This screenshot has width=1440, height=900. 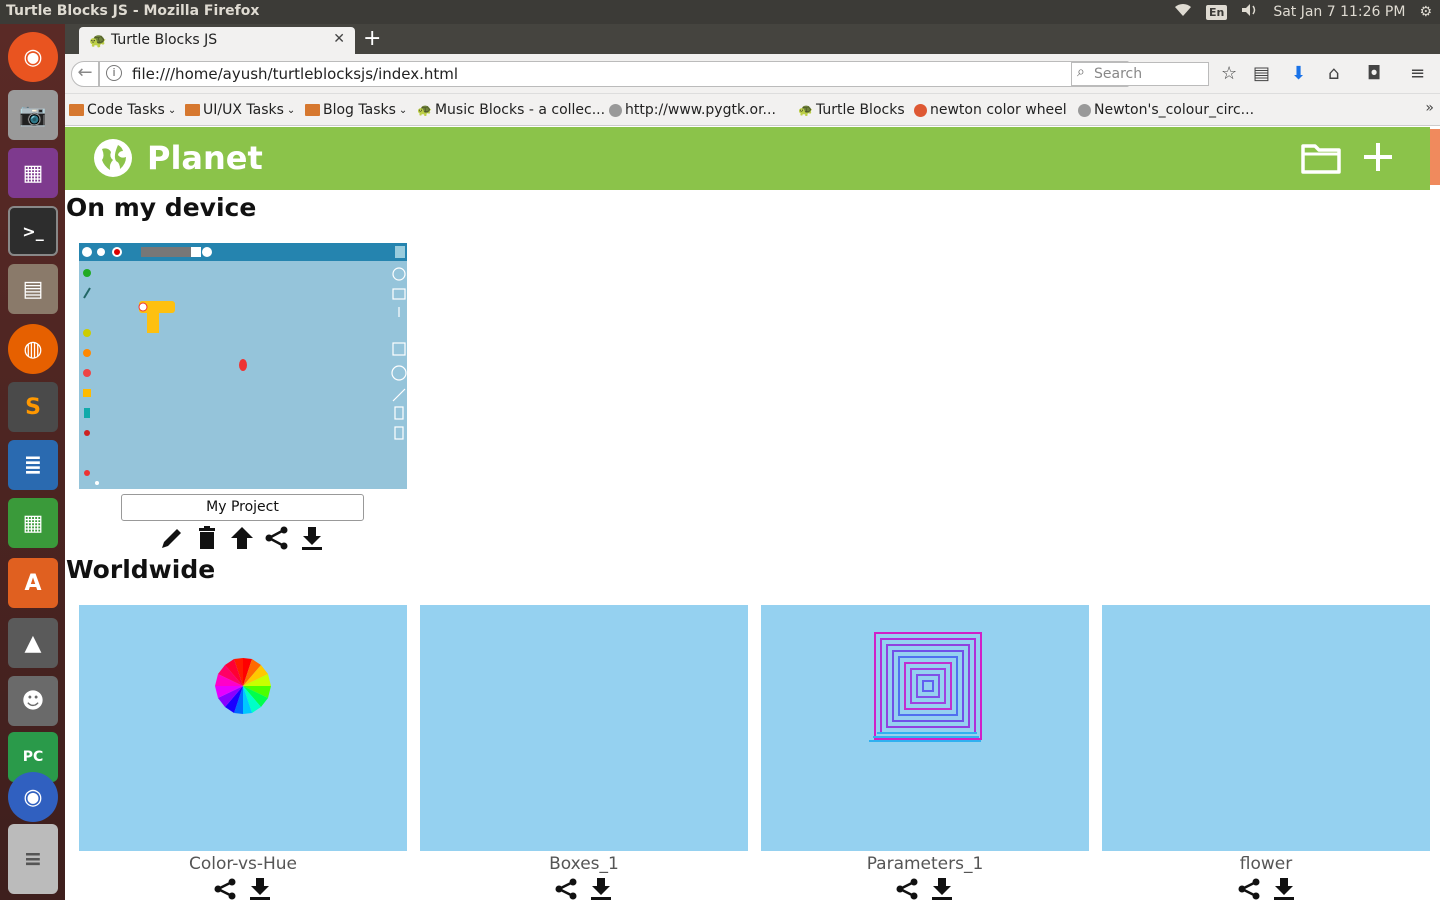 I want to click on tab-label: Turtle Blocks JS, so click(x=164, y=40).